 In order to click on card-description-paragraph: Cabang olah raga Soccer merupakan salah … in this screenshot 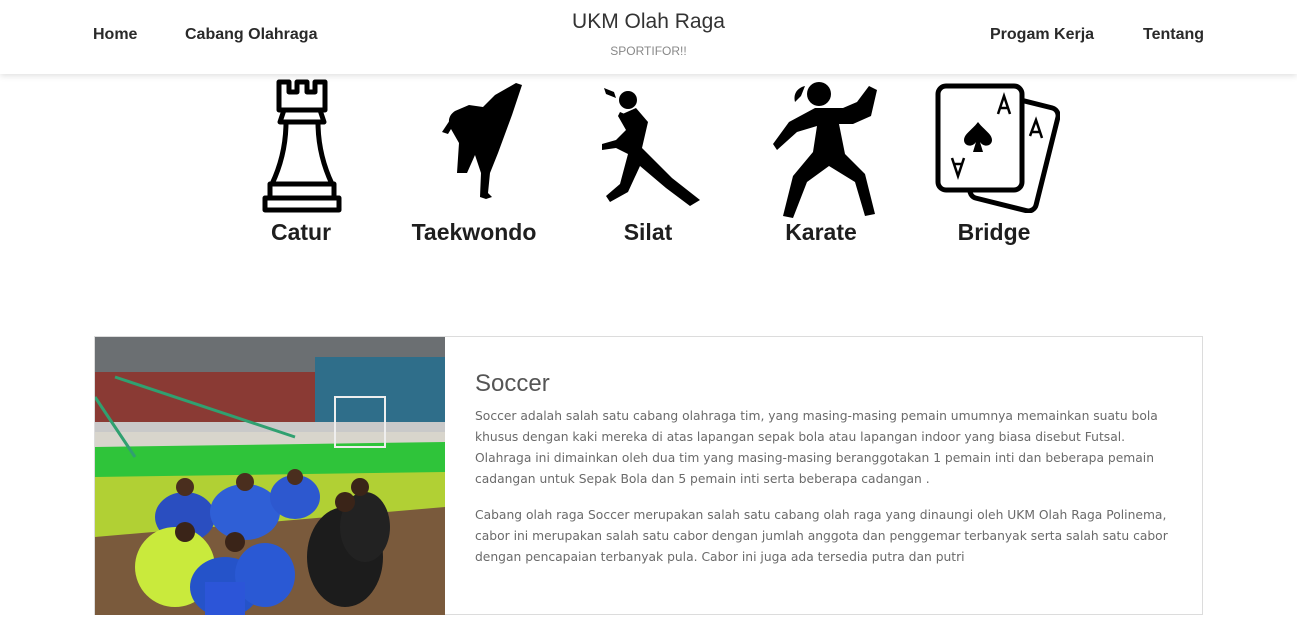, I will do `click(821, 536)`.